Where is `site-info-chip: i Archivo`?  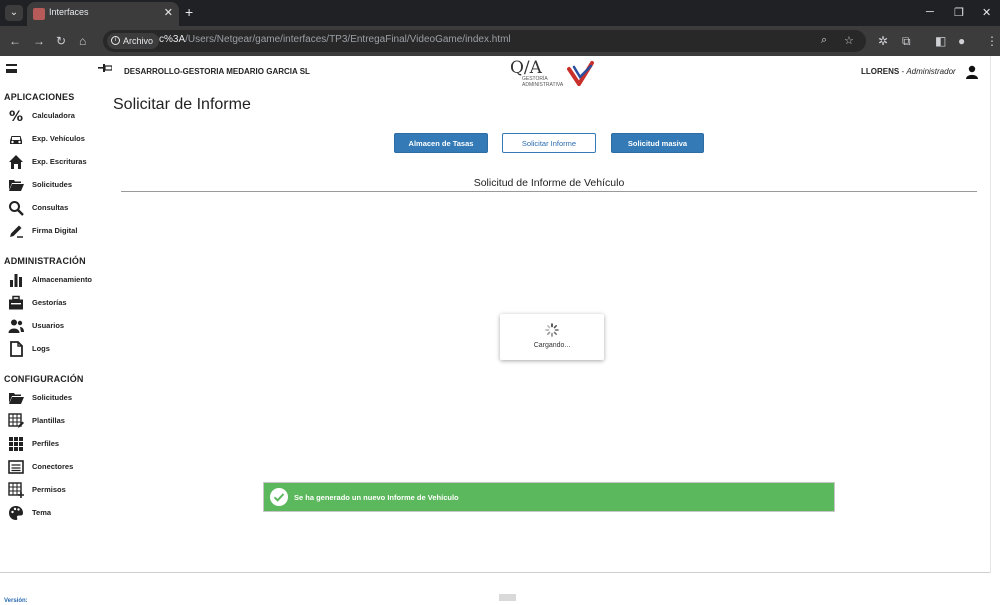
site-info-chip: i Archivo is located at coordinates (133, 41).